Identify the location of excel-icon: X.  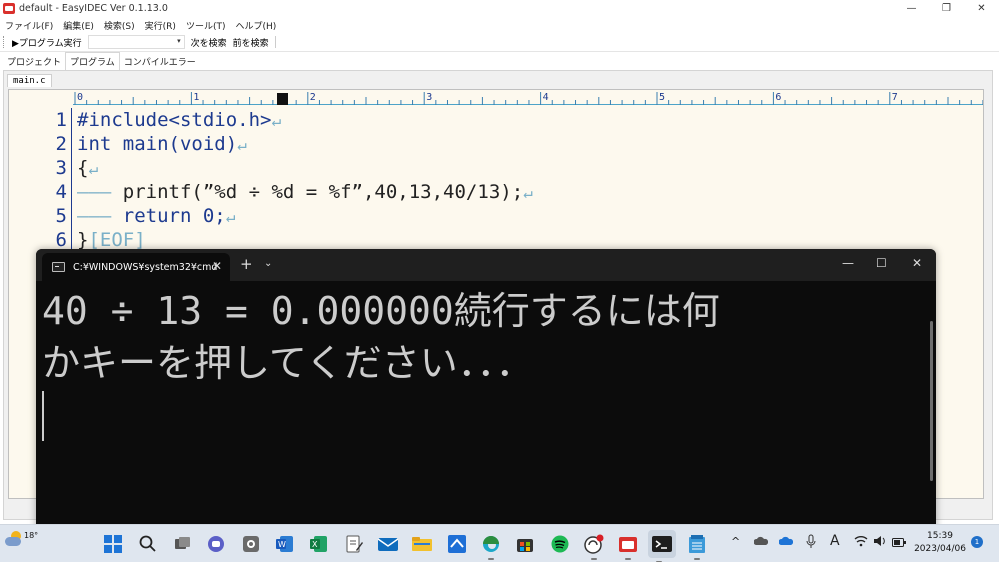
(319, 544).